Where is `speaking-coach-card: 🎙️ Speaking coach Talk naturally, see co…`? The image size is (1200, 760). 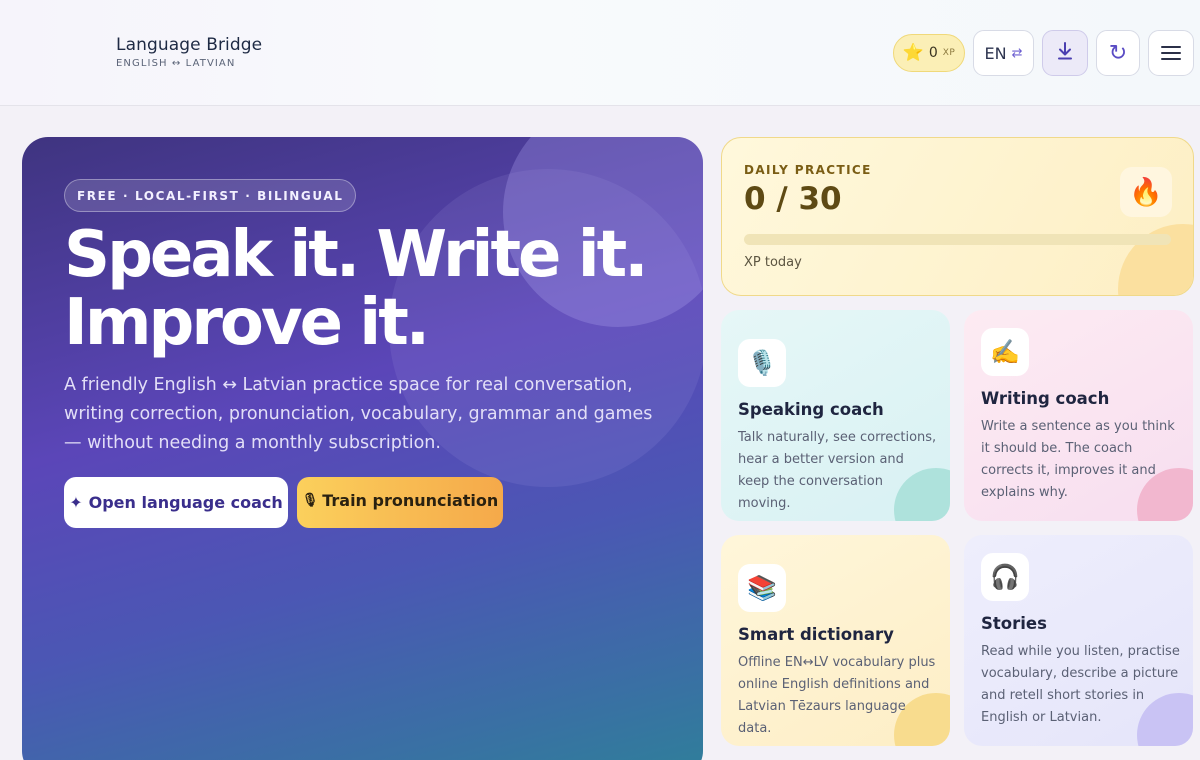
speaking-coach-card: 🎙️ Speaking coach Talk naturally, see co… is located at coordinates (835, 415).